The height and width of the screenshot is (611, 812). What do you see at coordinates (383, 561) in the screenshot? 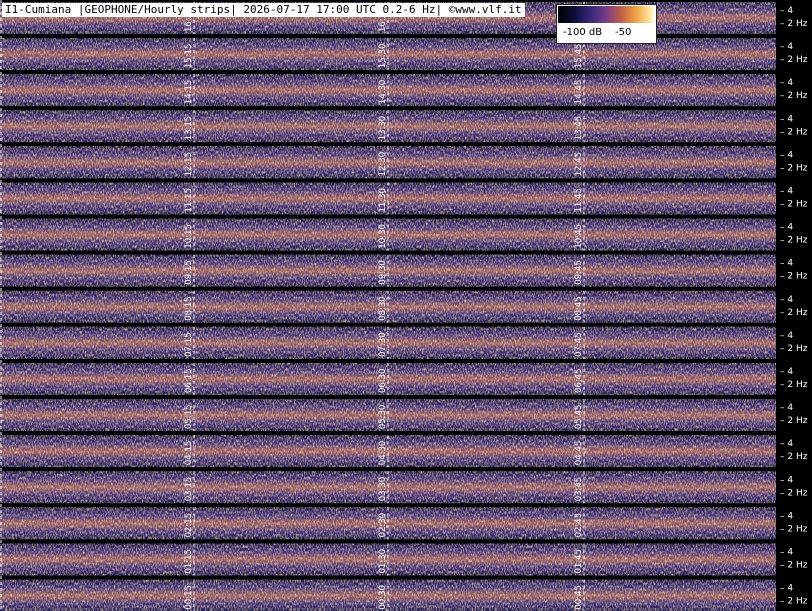
I see `time-tick-label: 01:30` at bounding box center [383, 561].